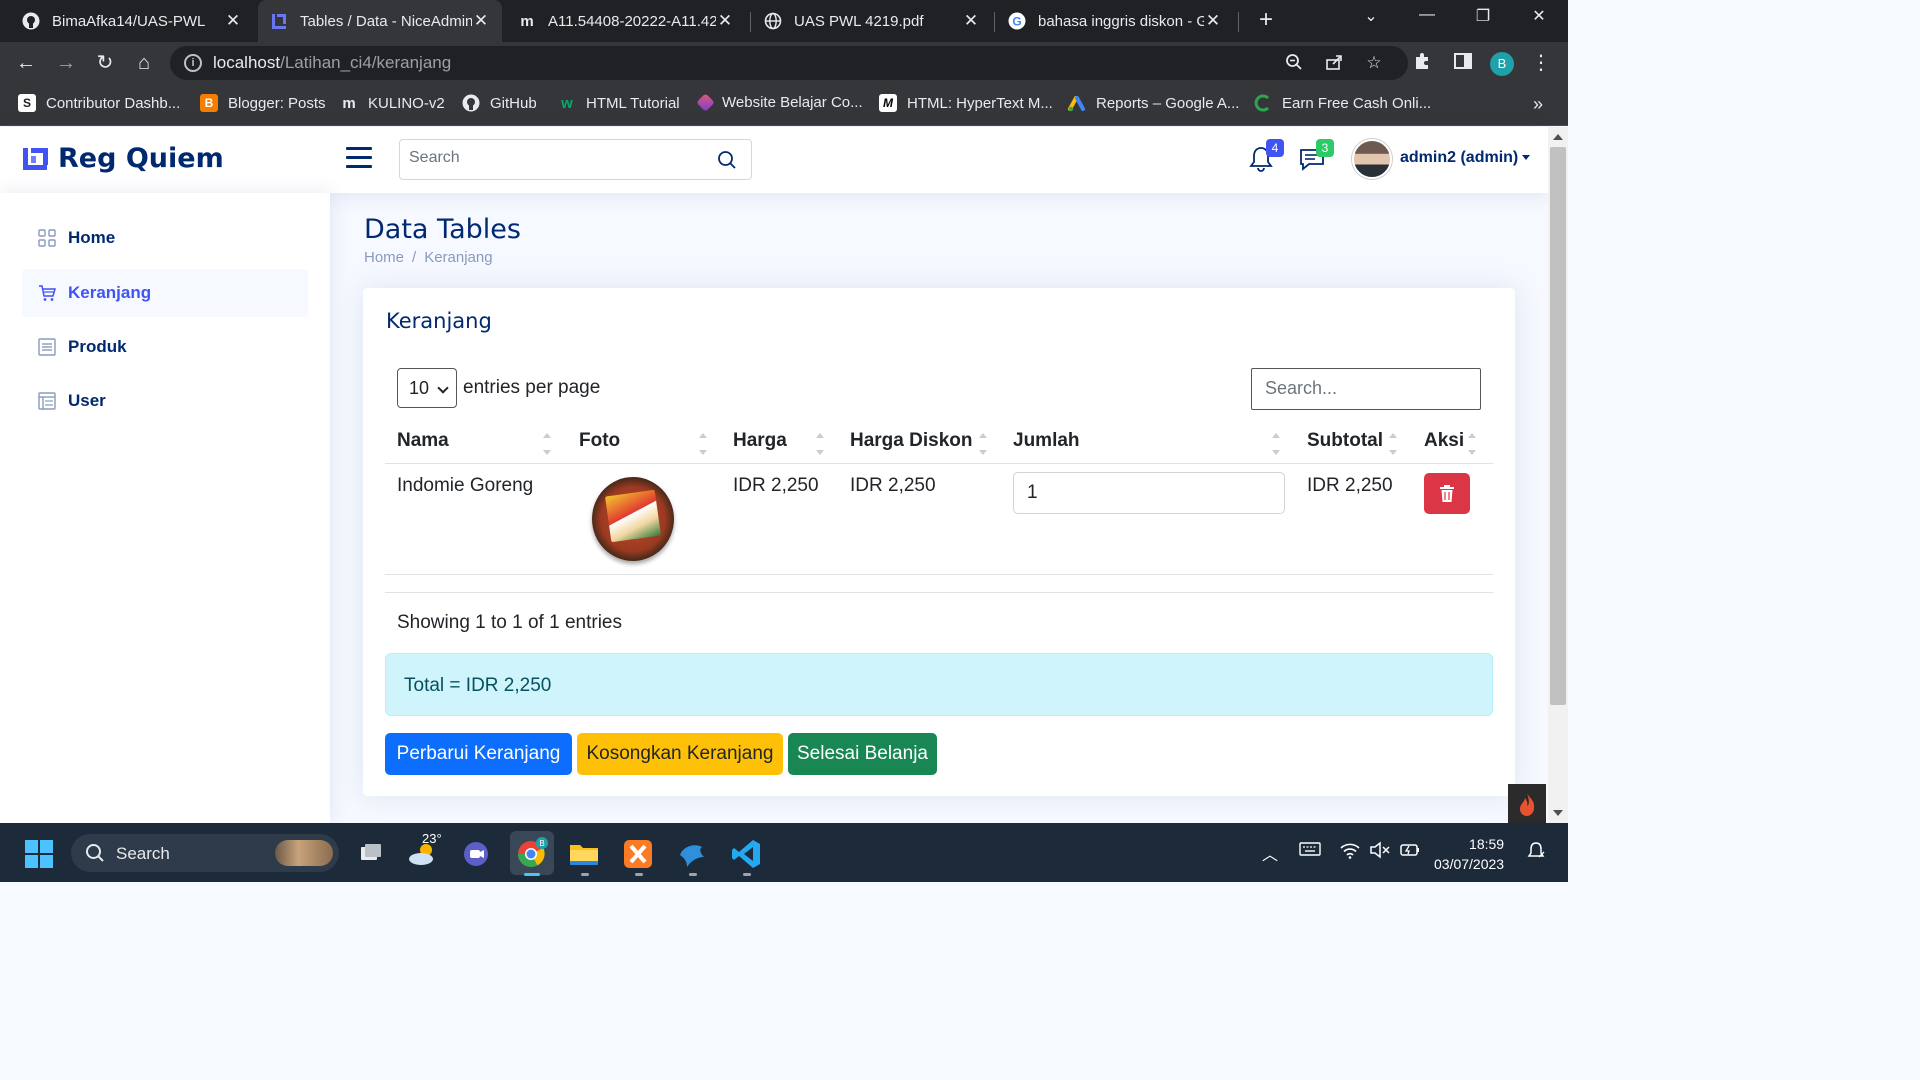 The image size is (1920, 1080). I want to click on logo-text: Reg Quiem, so click(141, 158).